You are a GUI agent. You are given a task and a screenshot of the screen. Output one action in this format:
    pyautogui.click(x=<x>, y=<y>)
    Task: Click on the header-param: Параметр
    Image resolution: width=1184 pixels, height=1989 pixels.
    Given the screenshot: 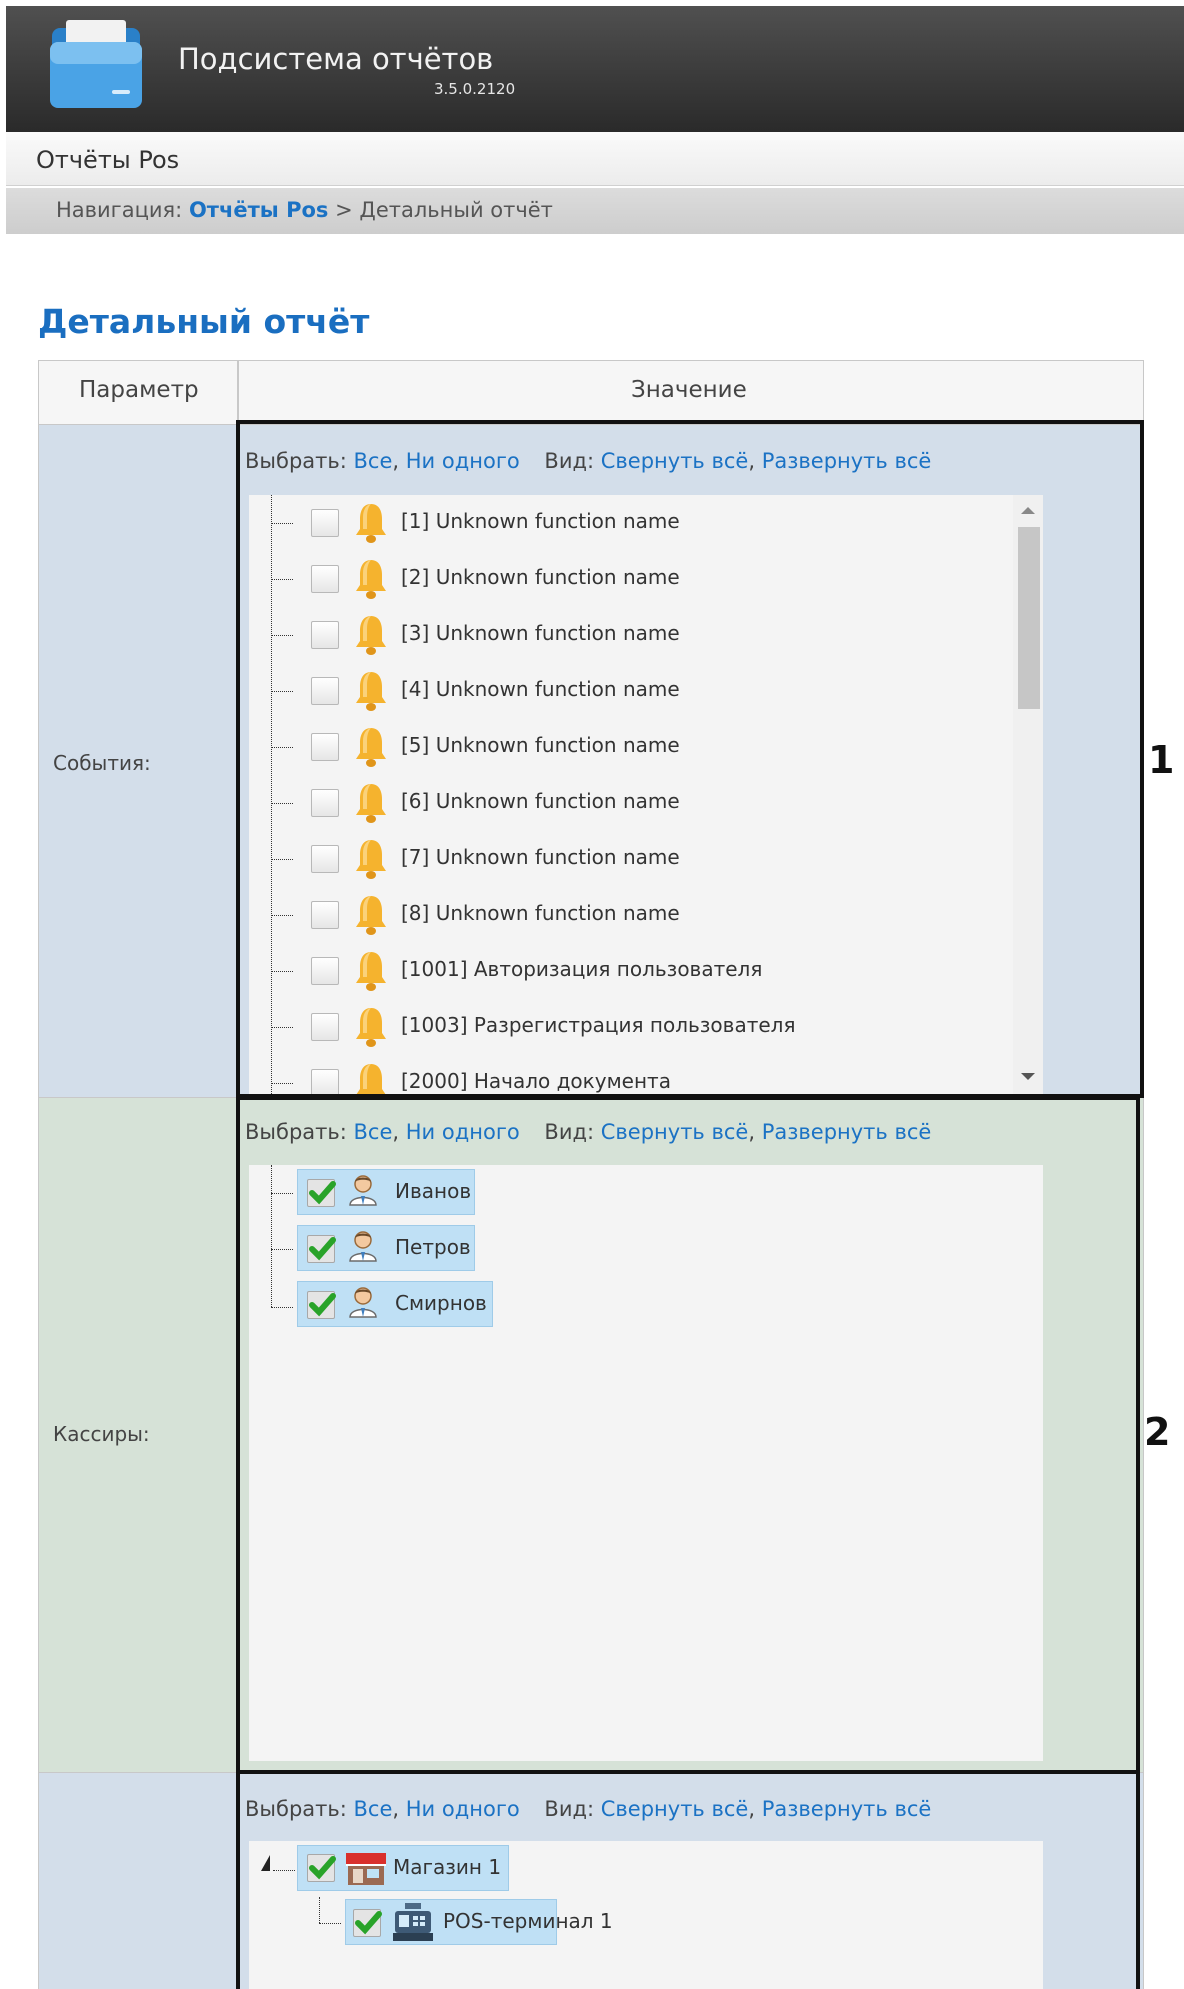 What is the action you would take?
    pyautogui.click(x=139, y=390)
    